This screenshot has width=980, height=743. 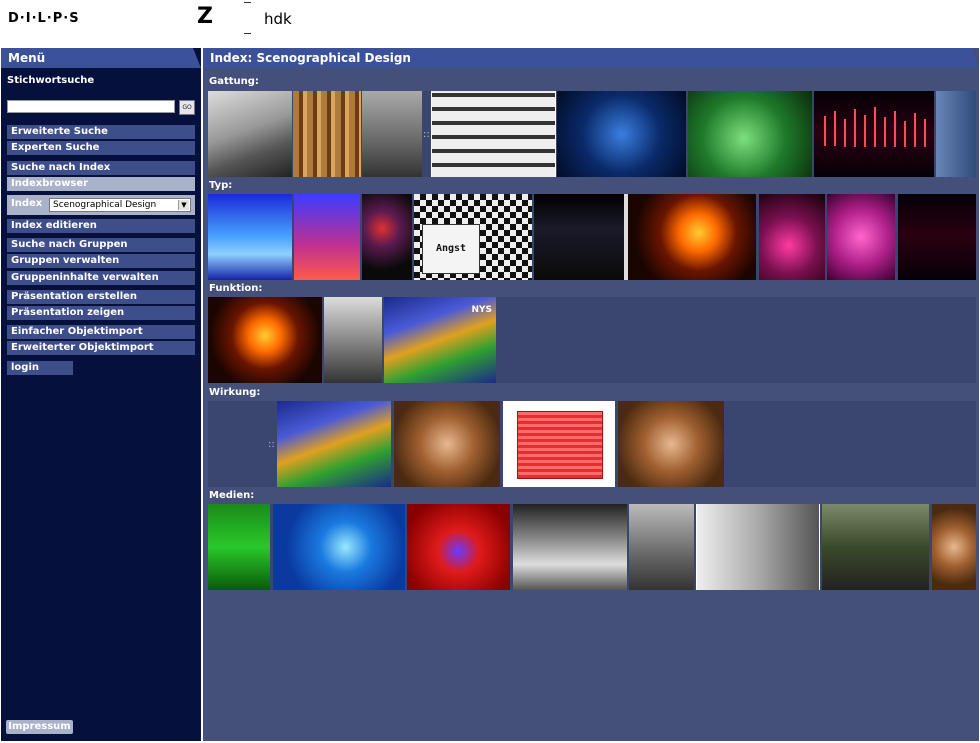 What do you see at coordinates (248, 18) in the screenshot?
I see `logo-divider` at bounding box center [248, 18].